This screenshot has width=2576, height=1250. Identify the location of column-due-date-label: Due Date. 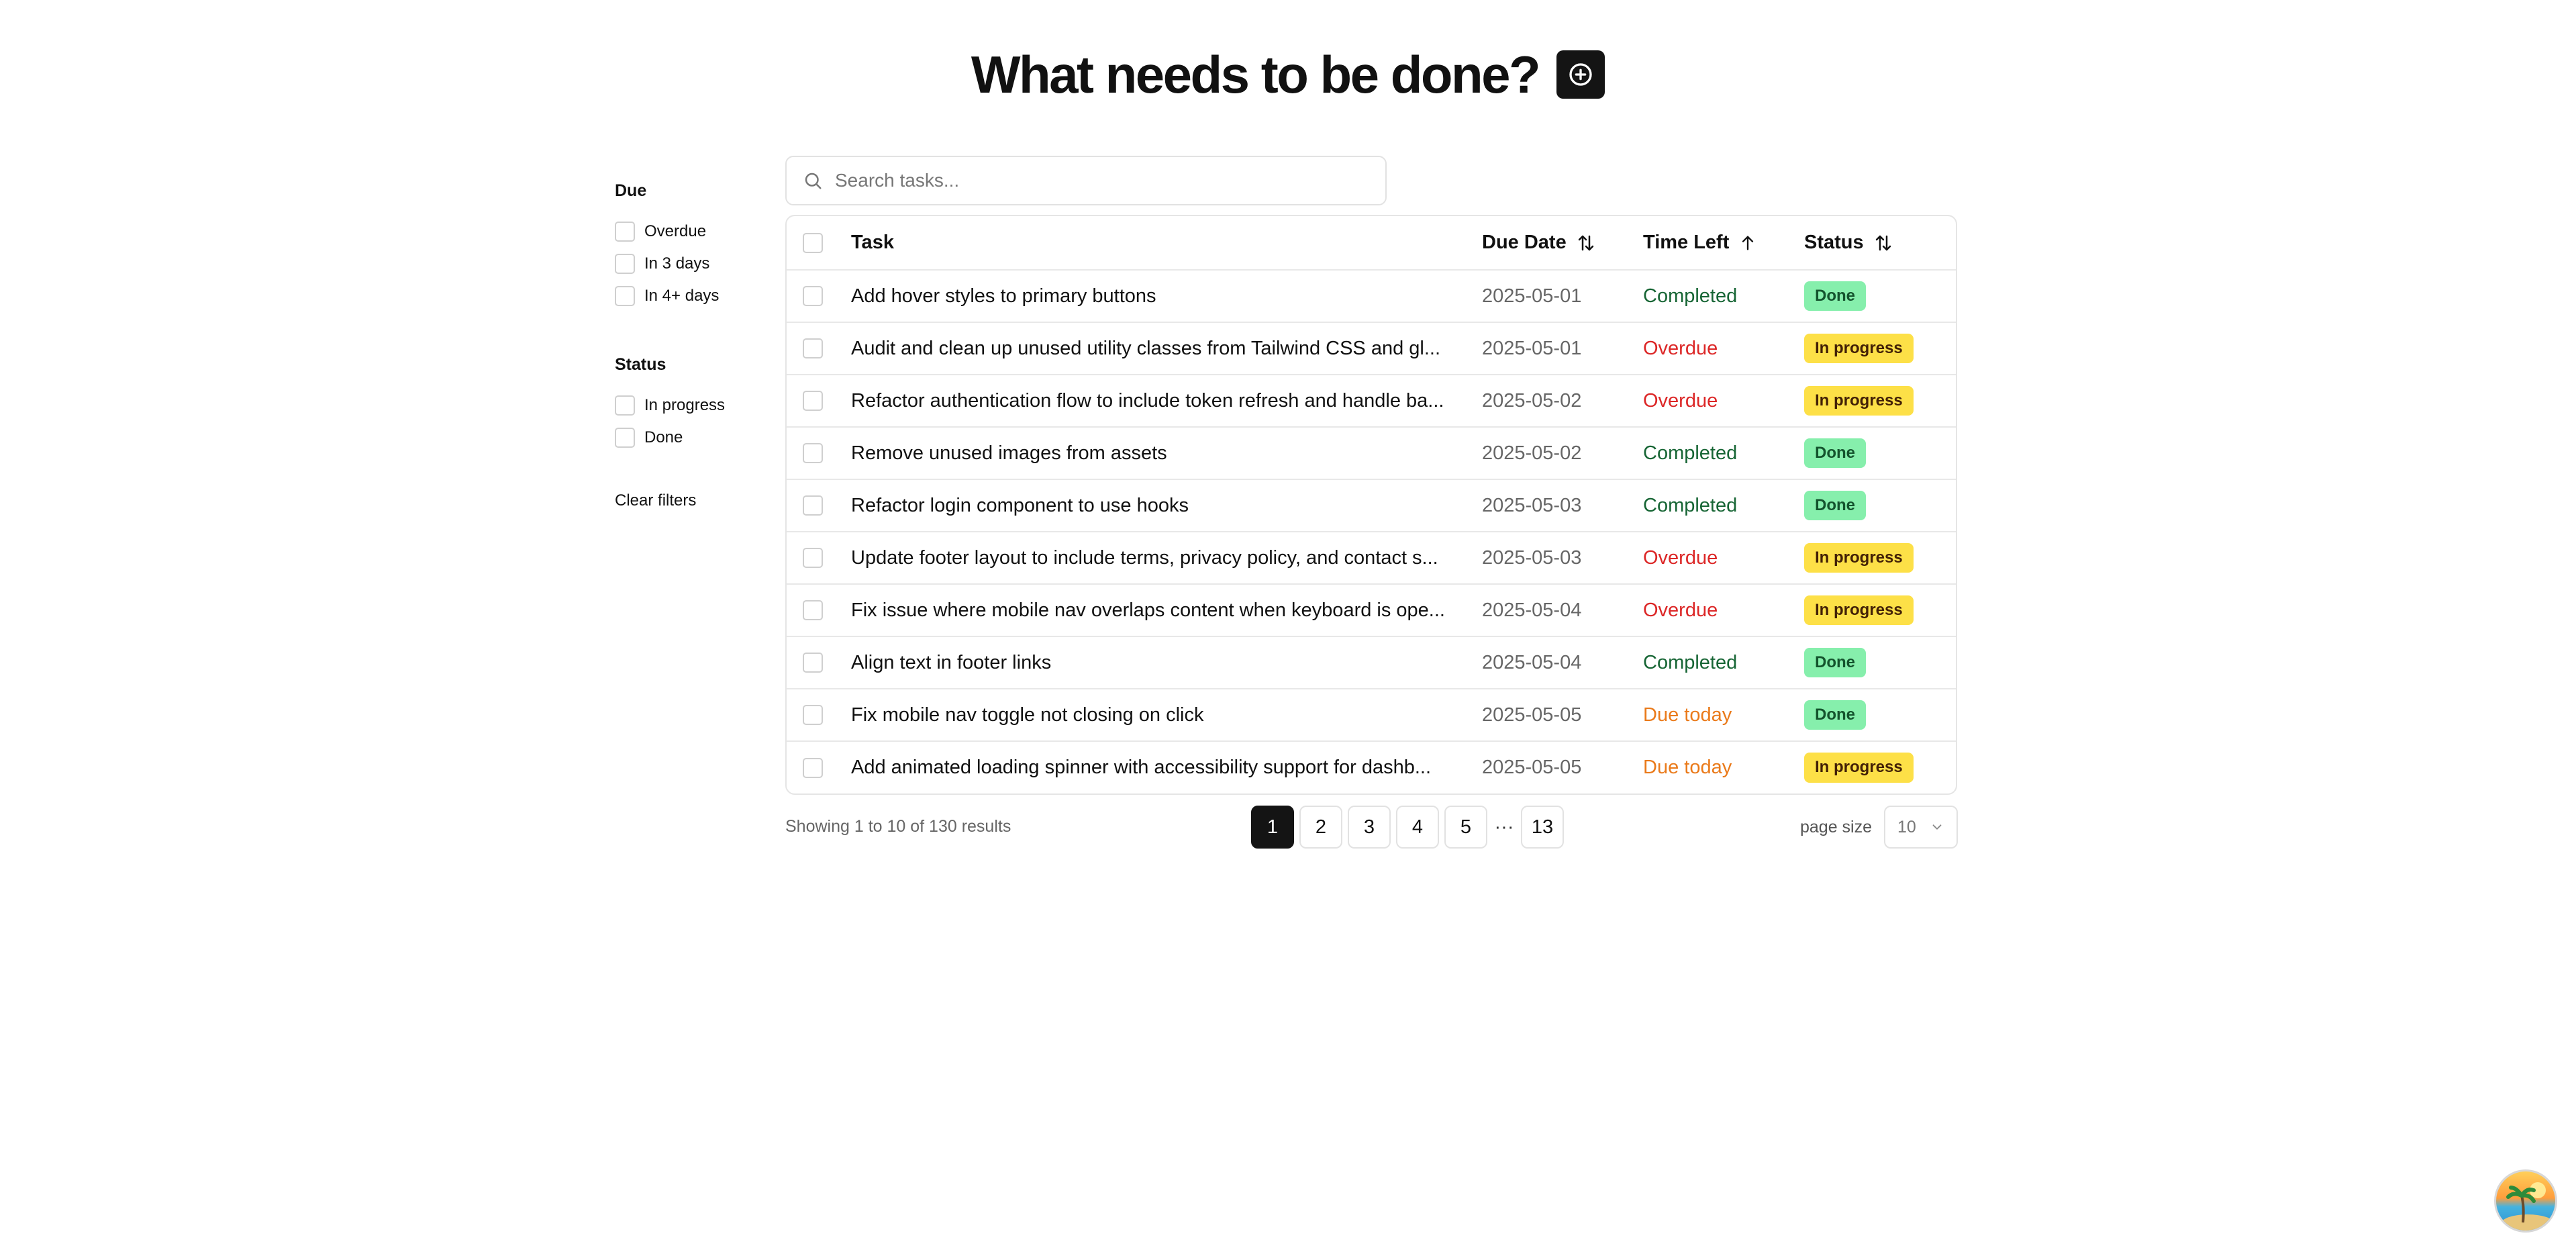
(1524, 243).